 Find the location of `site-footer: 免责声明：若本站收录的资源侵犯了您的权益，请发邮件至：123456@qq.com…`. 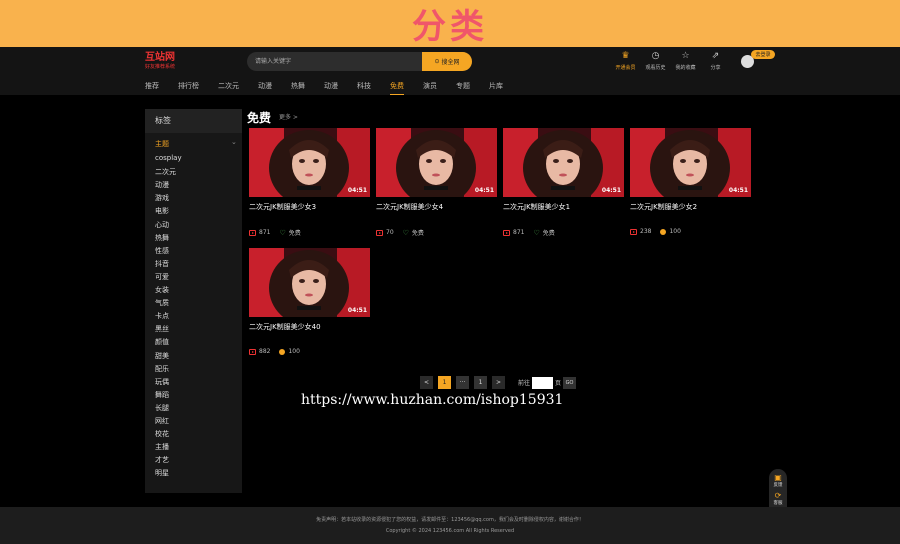

site-footer: 免责声明：若本站收录的资源侵犯了您的权益，请发邮件至：123456@qq.com… is located at coordinates (450, 525).